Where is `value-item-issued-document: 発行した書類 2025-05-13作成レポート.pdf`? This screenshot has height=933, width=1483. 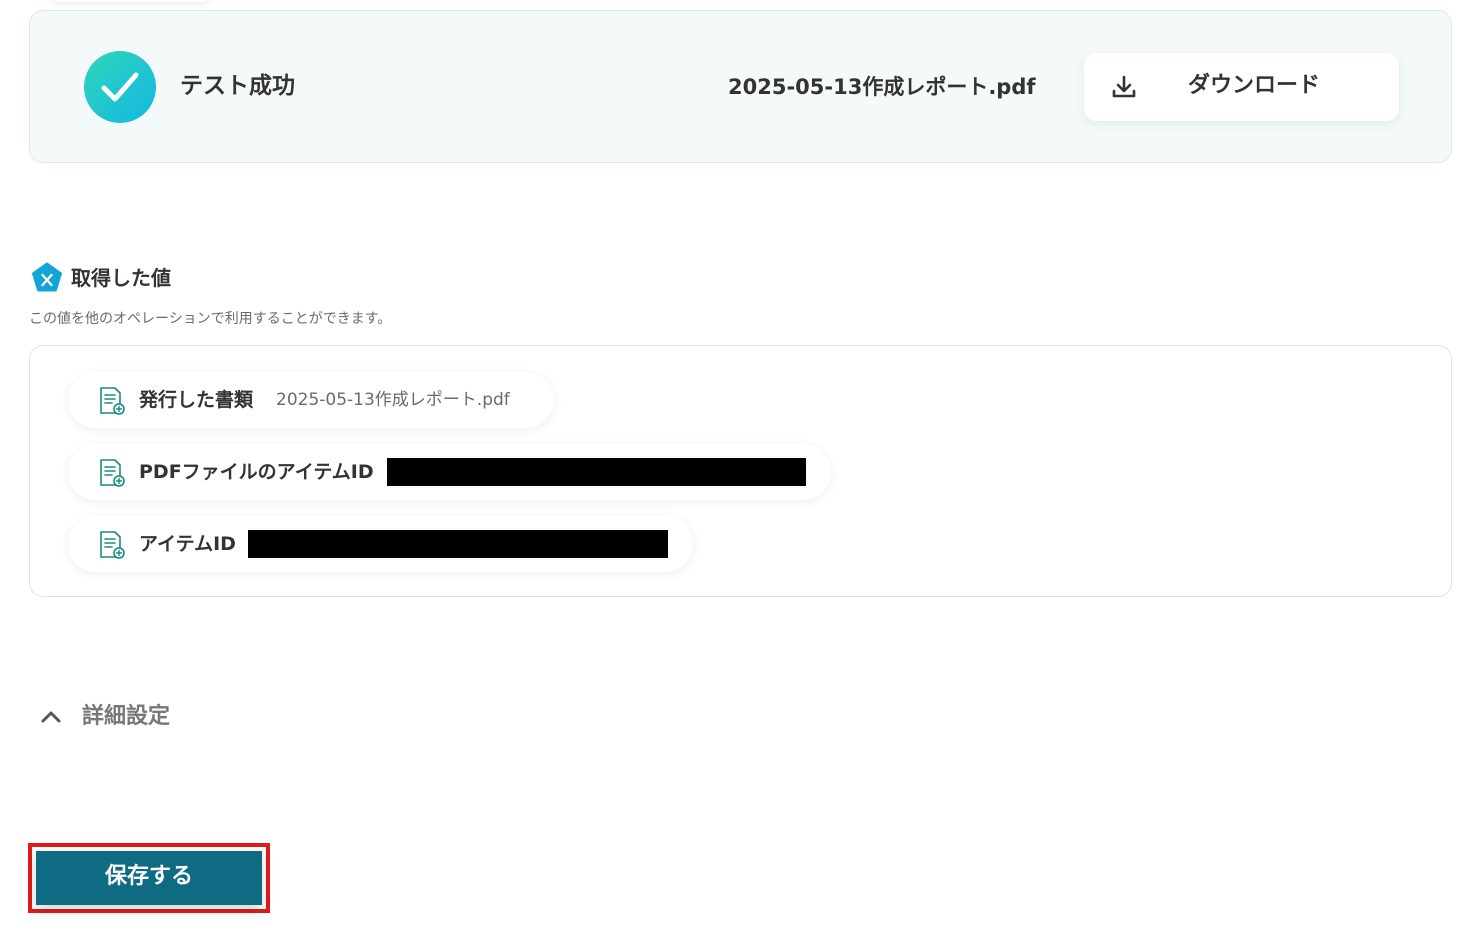
value-item-issued-document: 発行した書類 2025-05-13作成レポート.pdf is located at coordinates (311, 400).